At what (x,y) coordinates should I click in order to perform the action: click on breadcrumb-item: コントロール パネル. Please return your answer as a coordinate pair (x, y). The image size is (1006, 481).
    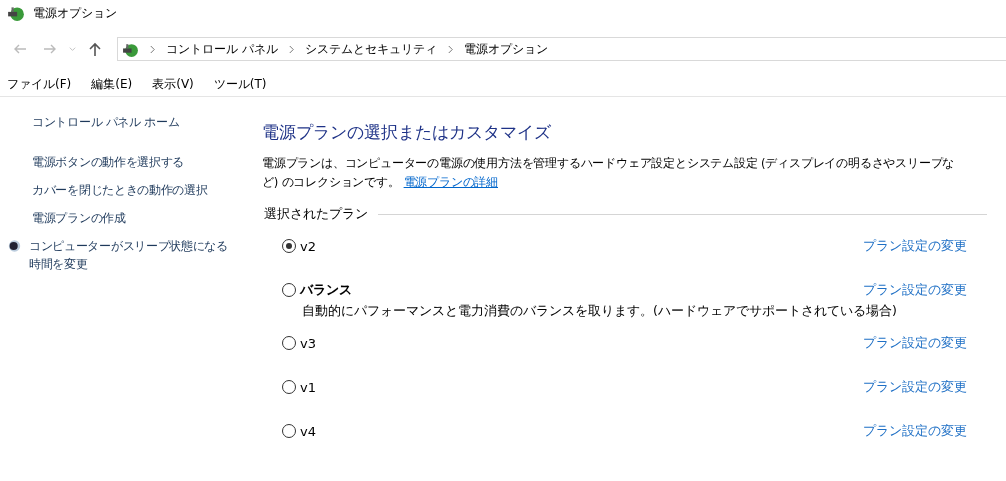
    Looking at the image, I should click on (222, 49).